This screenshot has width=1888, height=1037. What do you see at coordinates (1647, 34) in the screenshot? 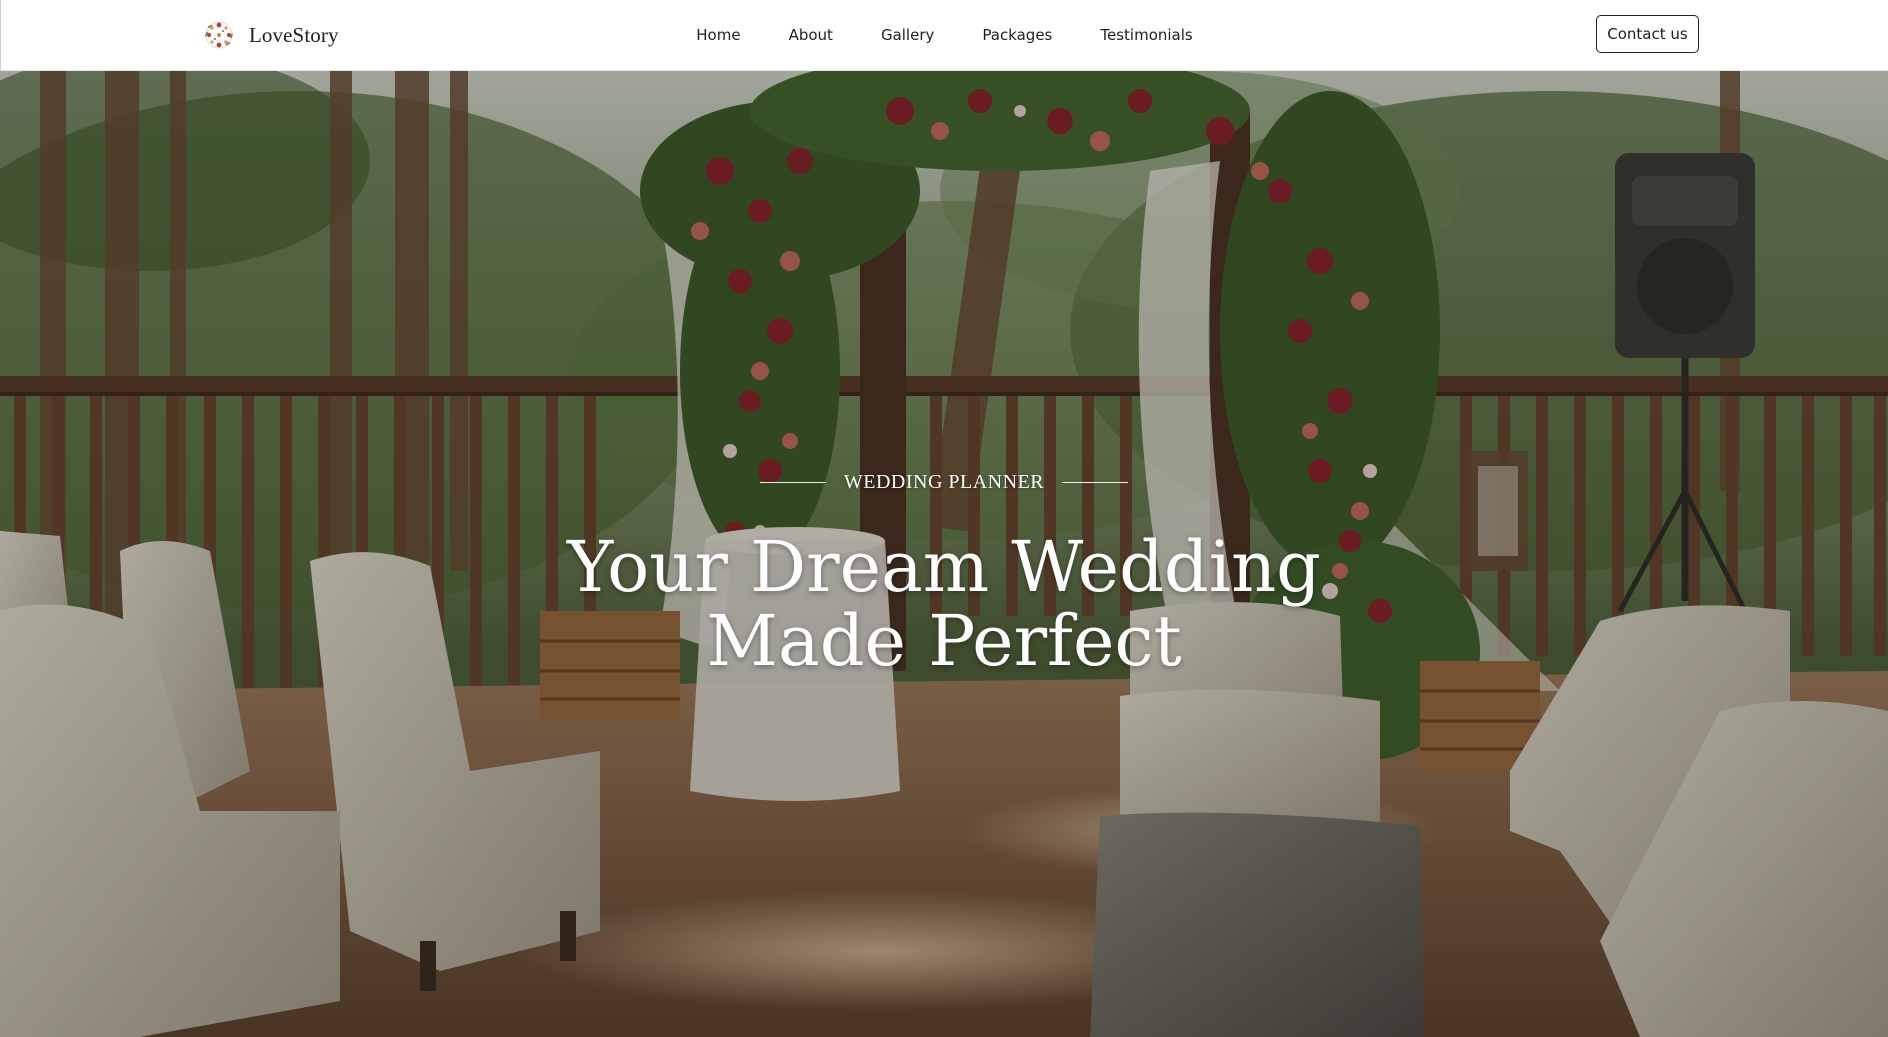
I see `contact-us-button: Contact us` at bounding box center [1647, 34].